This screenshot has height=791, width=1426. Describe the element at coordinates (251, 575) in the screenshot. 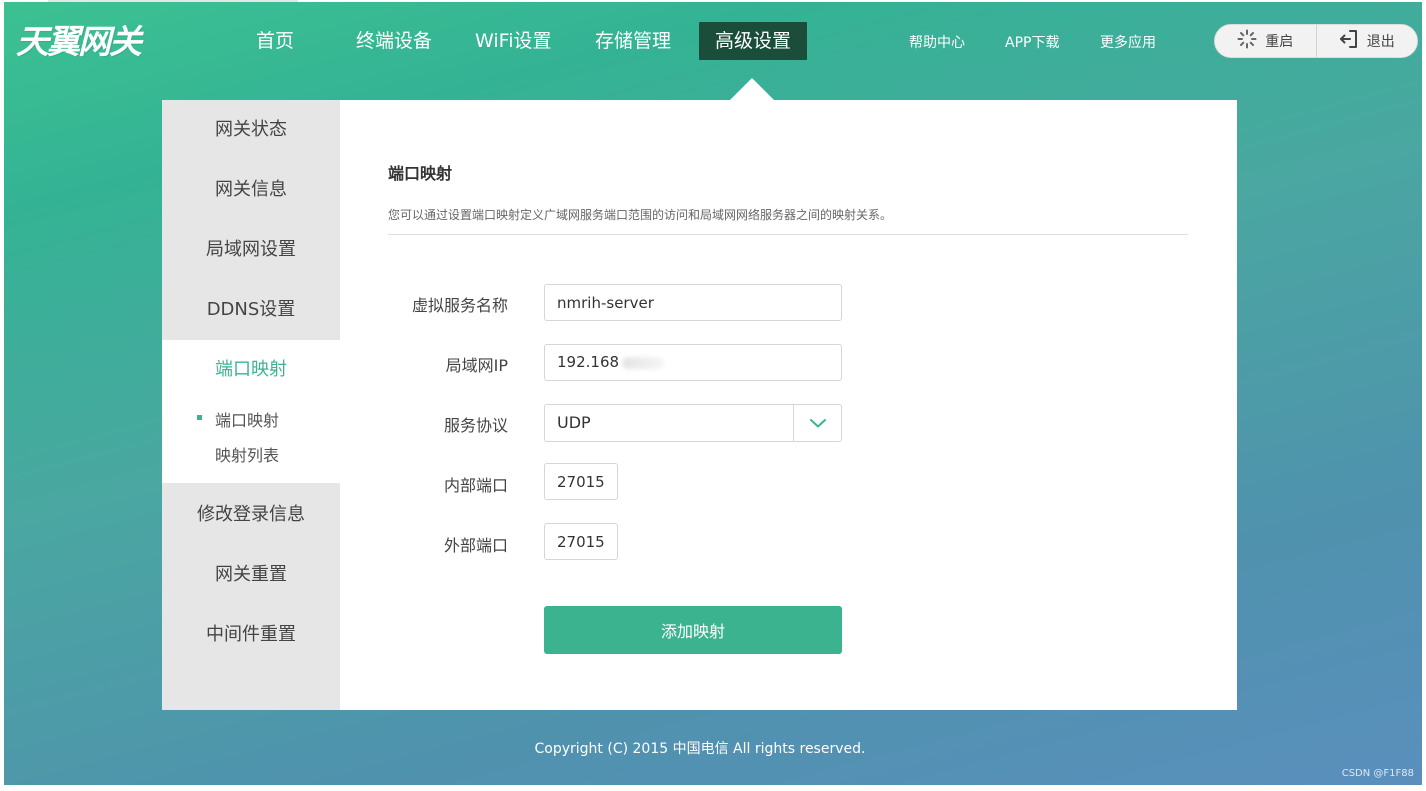

I see `sidebar-item-gateway-reset: 网关重置` at that location.